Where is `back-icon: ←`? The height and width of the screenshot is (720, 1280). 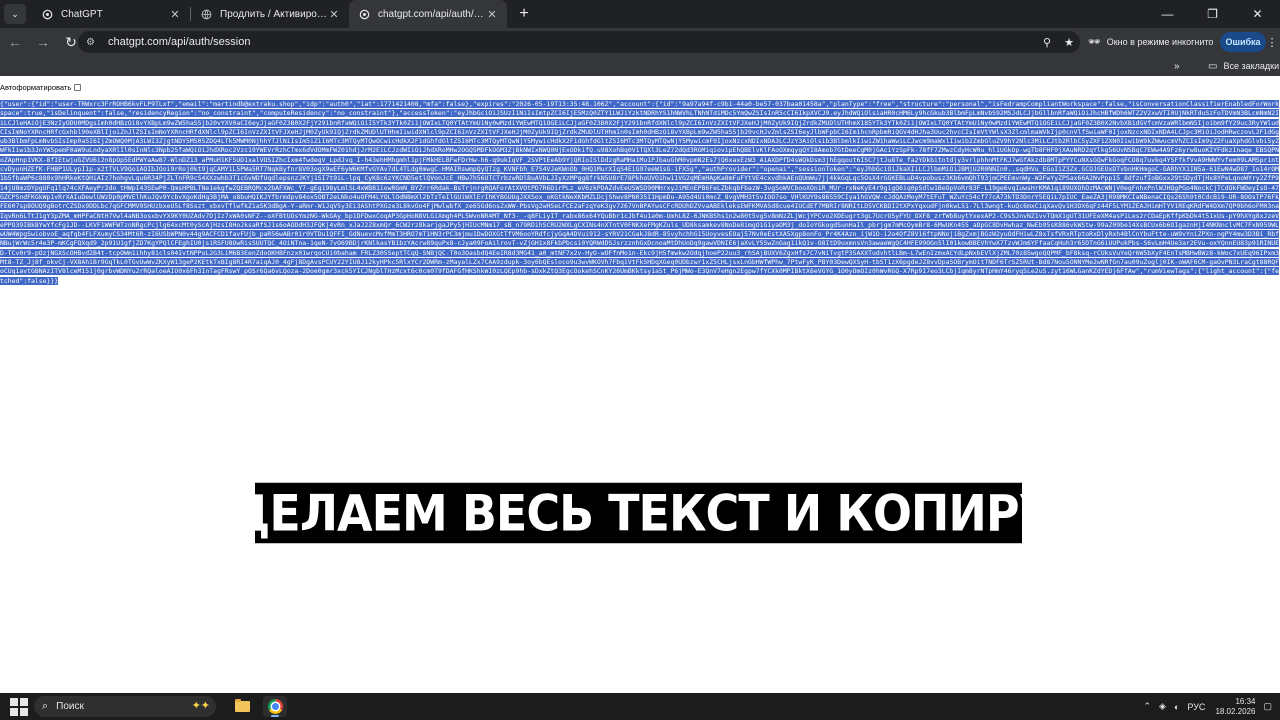 back-icon: ← is located at coordinates (15, 42).